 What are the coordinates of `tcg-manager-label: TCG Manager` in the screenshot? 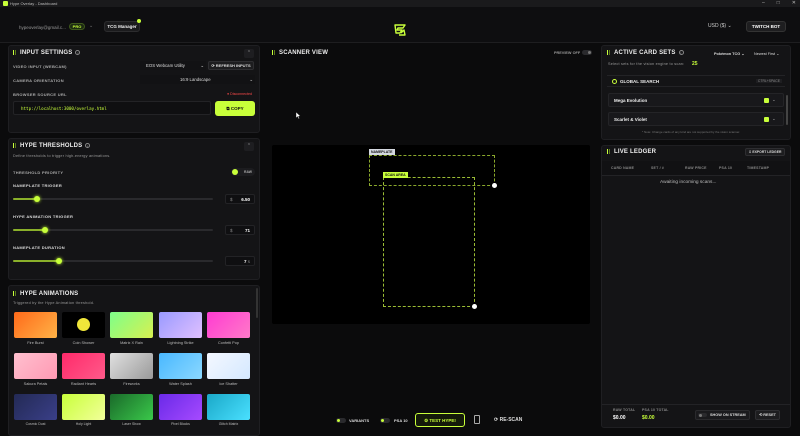 It's located at (122, 26).